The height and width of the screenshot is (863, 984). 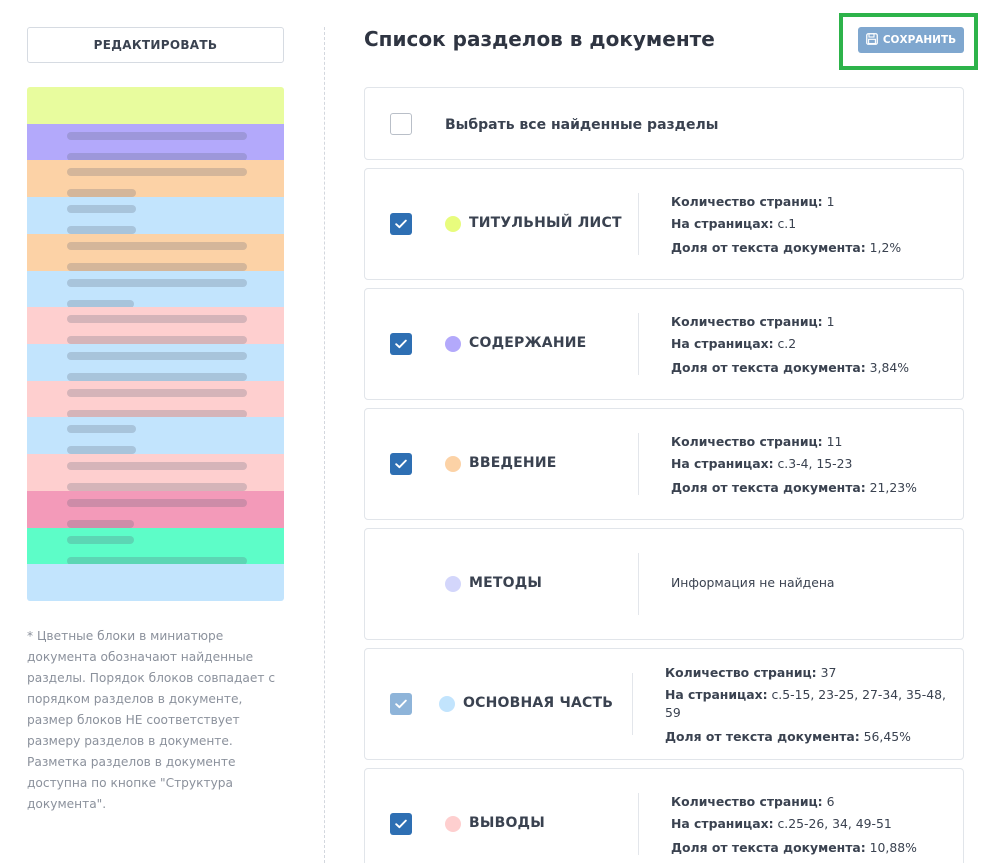 What do you see at coordinates (507, 823) in the screenshot?
I see `section-name: ВЫВОДЫ` at bounding box center [507, 823].